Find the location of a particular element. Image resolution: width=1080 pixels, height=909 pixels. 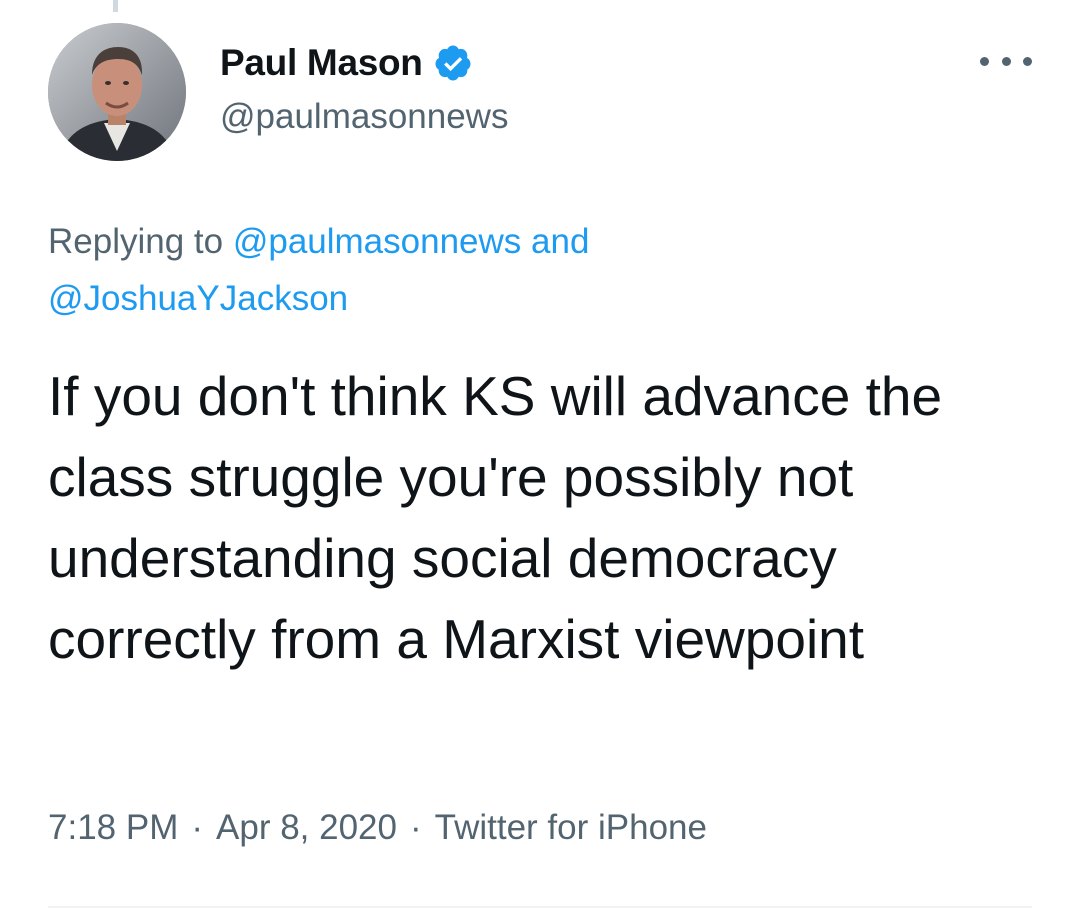

more-options-icon is located at coordinates (1006, 61).